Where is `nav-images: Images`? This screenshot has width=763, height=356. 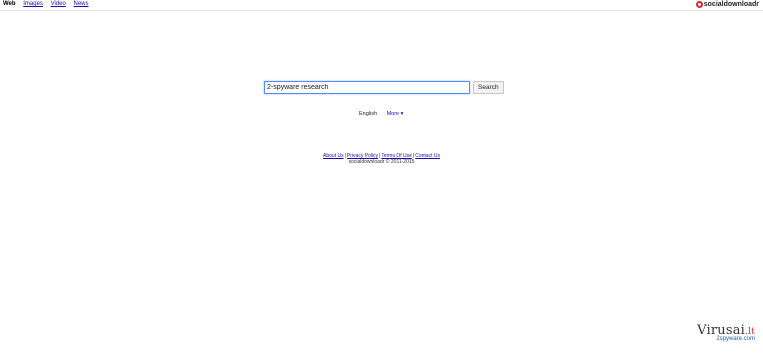
nav-images: Images is located at coordinates (33, 4).